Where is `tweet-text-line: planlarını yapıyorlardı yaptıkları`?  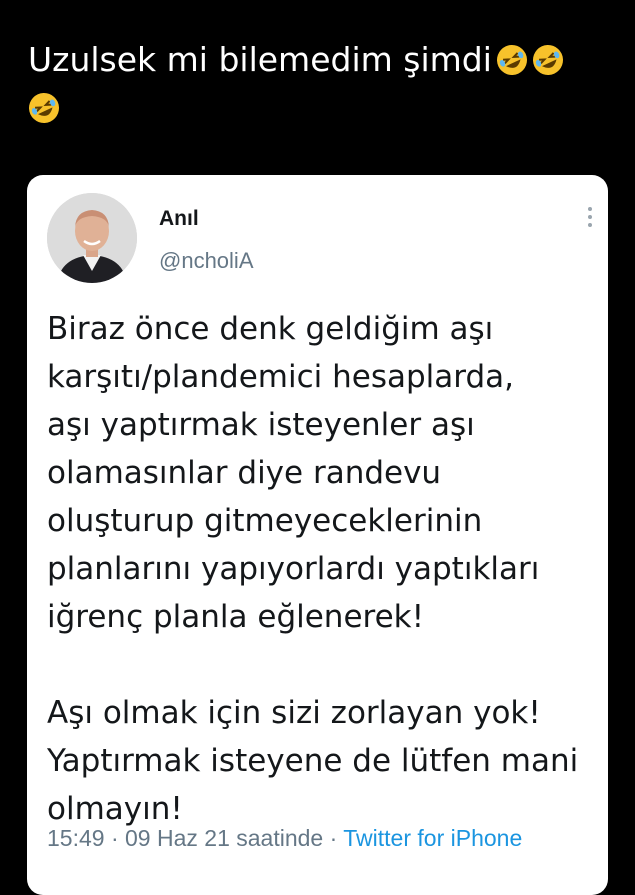
tweet-text-line: planlarını yapıyorlardı yaptıkları is located at coordinates (293, 569).